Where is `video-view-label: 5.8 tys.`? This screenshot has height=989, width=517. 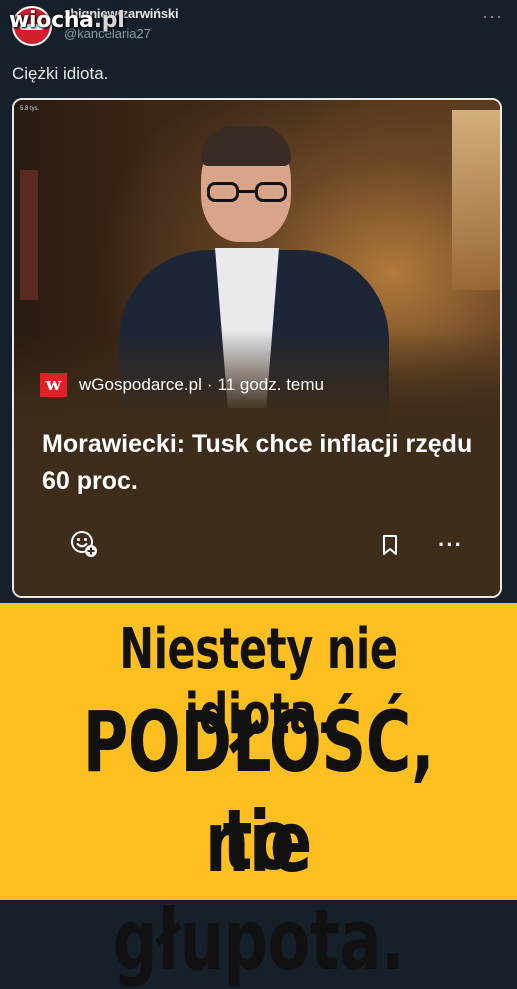
video-view-label: 5.8 tys. is located at coordinates (30, 109).